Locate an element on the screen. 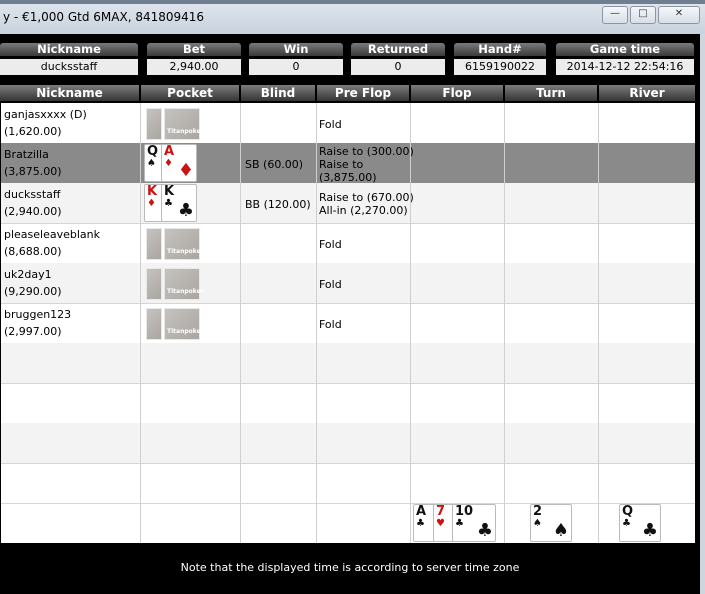 The height and width of the screenshot is (594, 705). preflop-action: All-in (2,270.00) is located at coordinates (363, 210).